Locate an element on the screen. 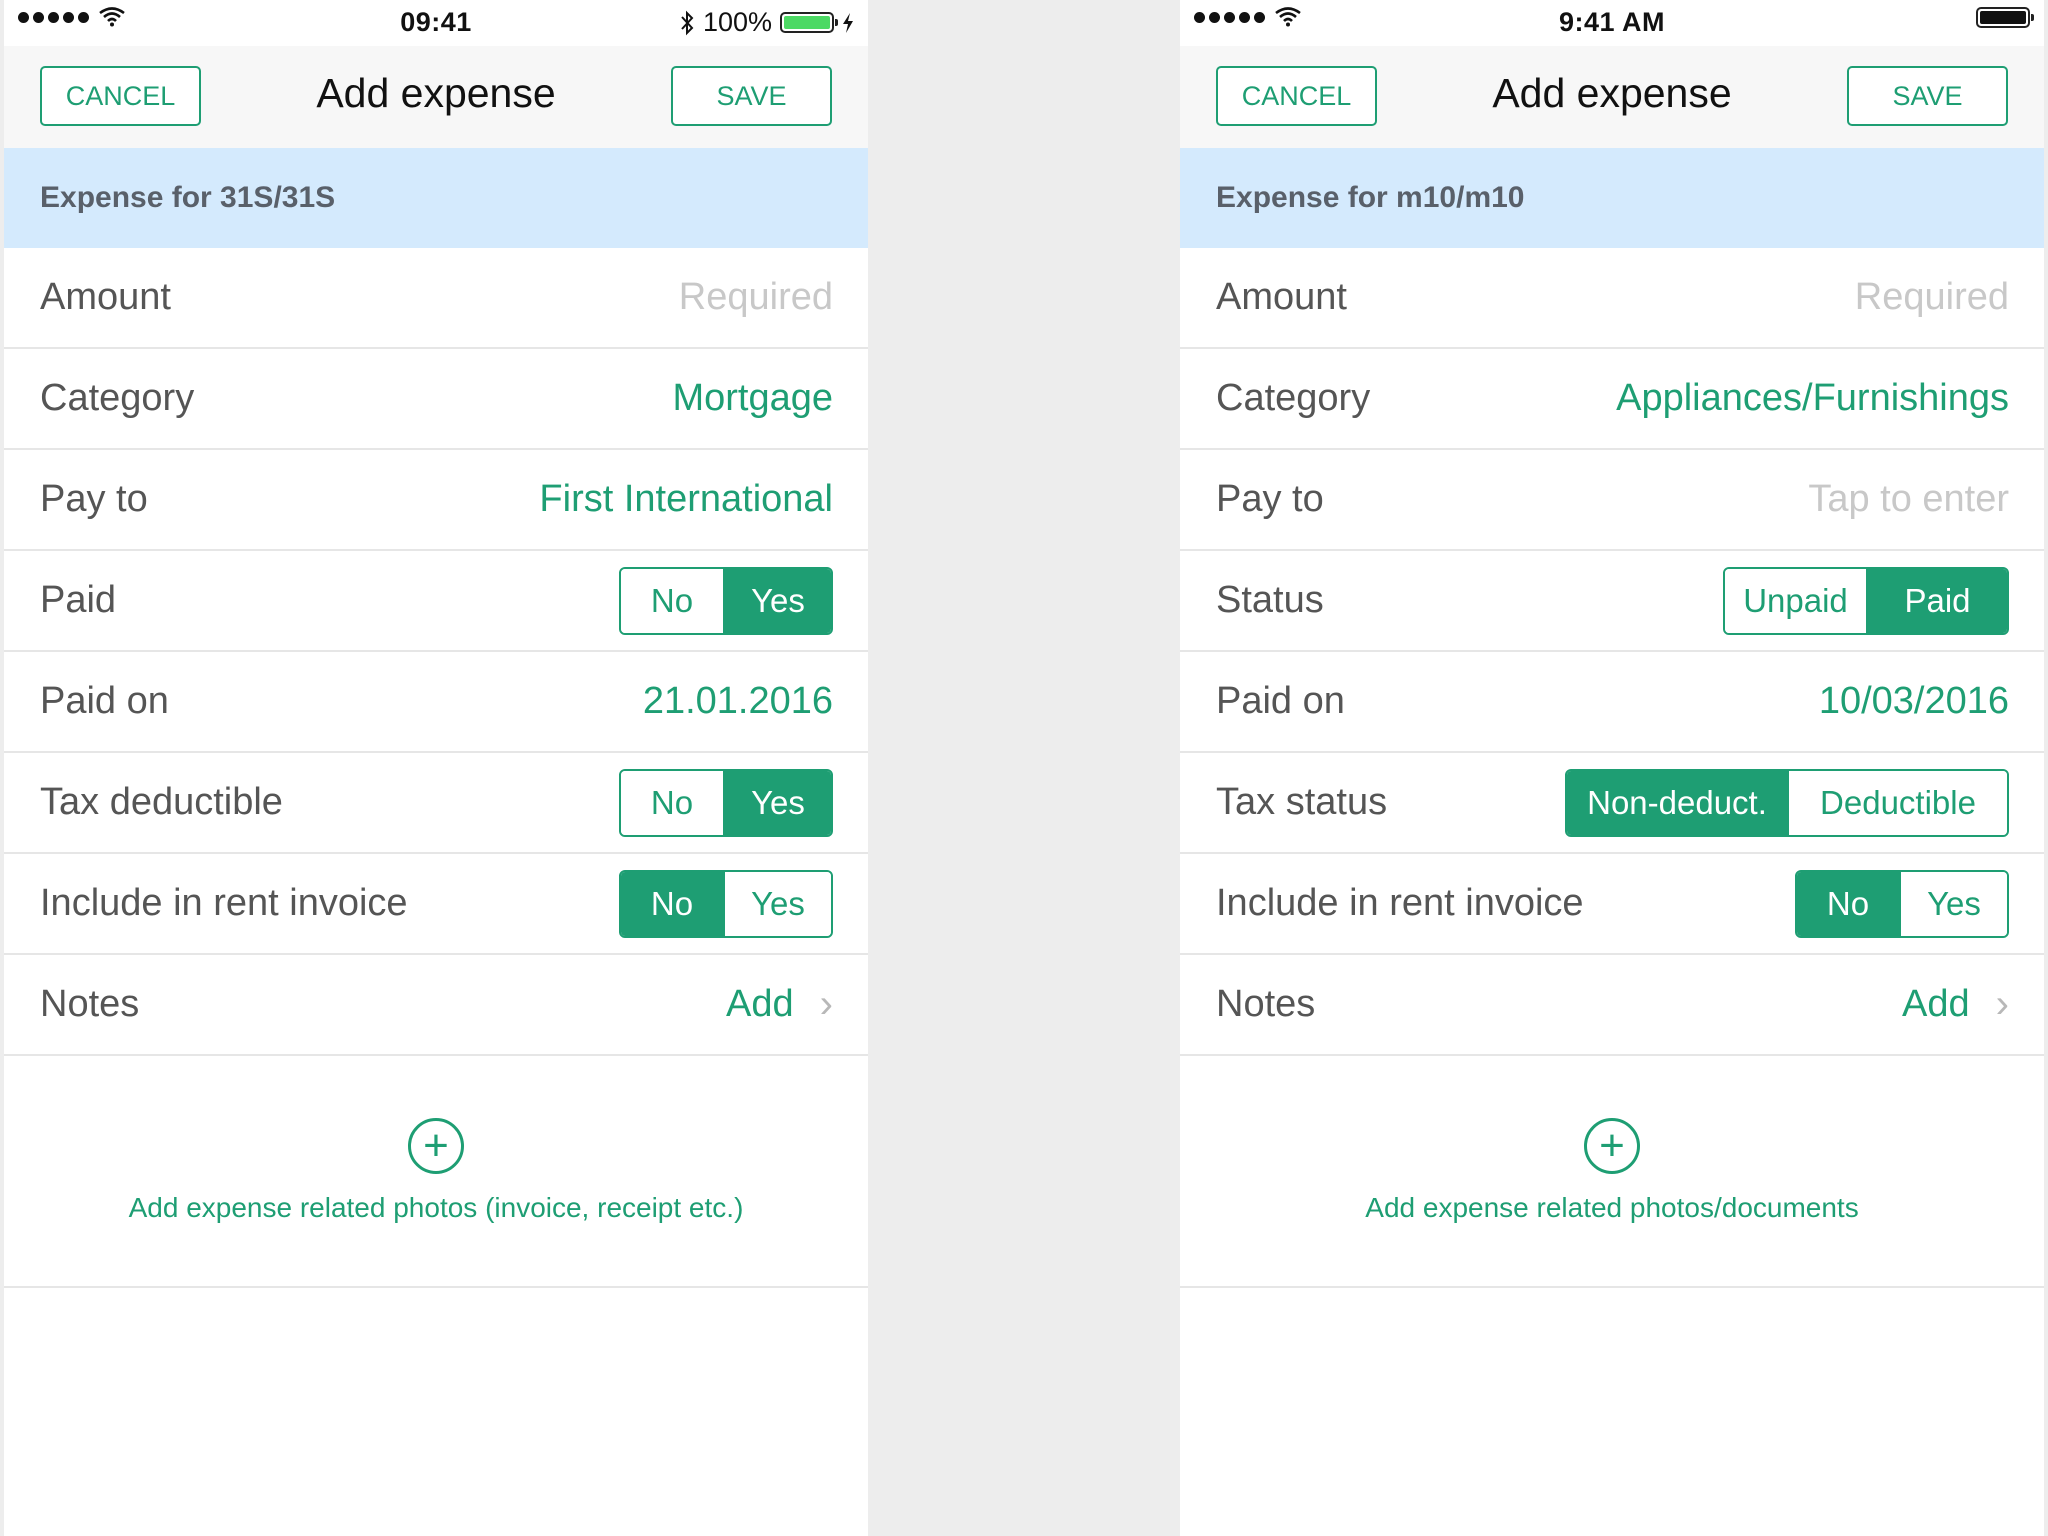  tax-status-segmented-control: Non-deduct. Deductible is located at coordinates (1787, 802).